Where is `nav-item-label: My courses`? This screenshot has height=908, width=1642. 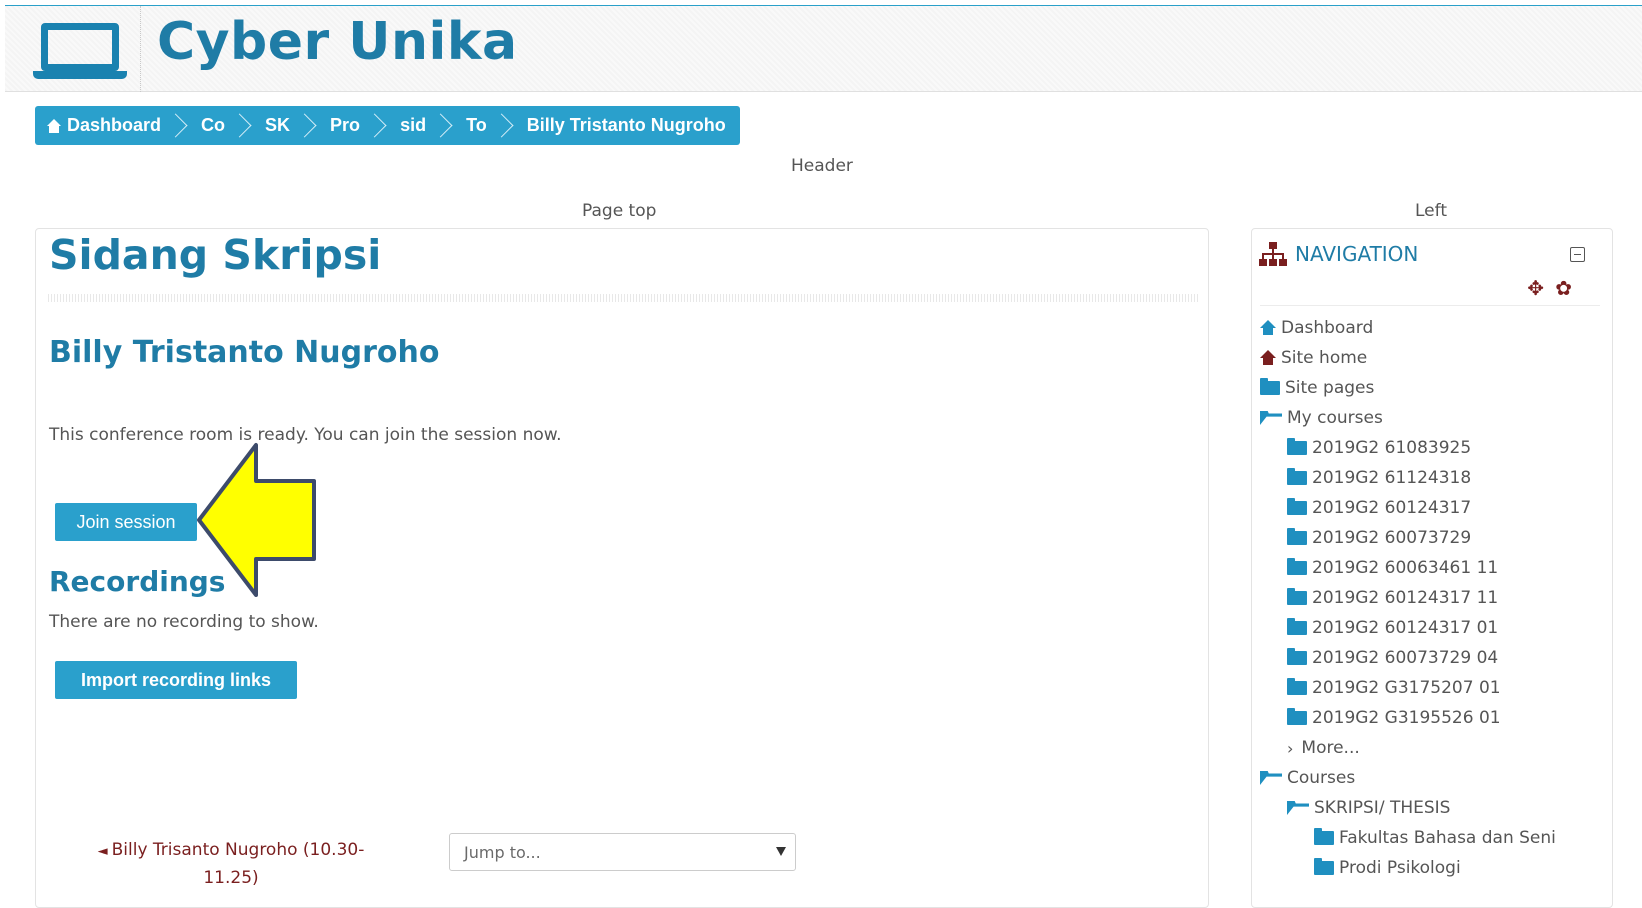
nav-item-label: My courses is located at coordinates (1335, 418).